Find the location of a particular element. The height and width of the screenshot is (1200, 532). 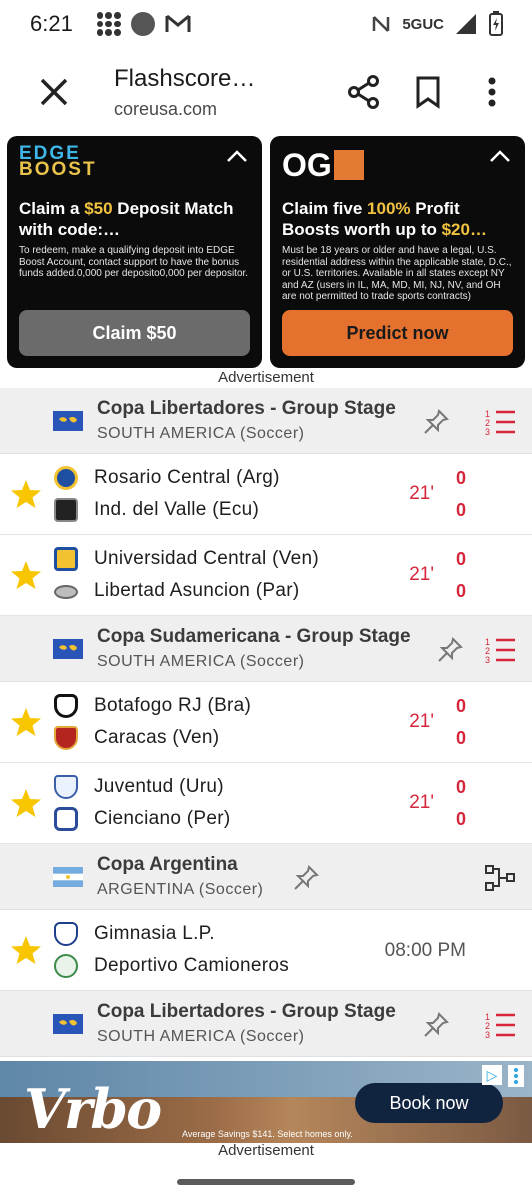

ad-more-icon is located at coordinates (516, 1076).